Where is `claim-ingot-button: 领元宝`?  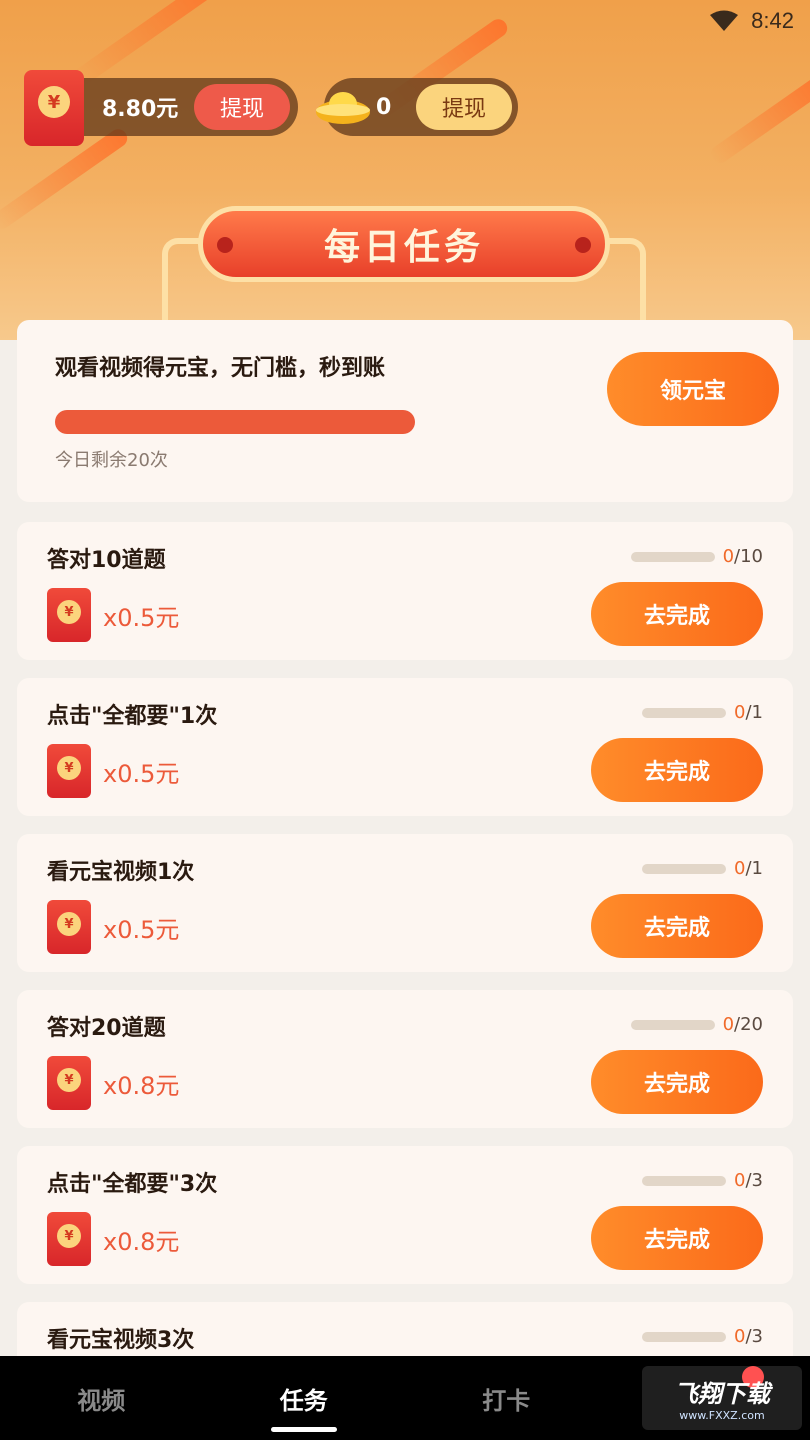 claim-ingot-button: 领元宝 is located at coordinates (693, 389).